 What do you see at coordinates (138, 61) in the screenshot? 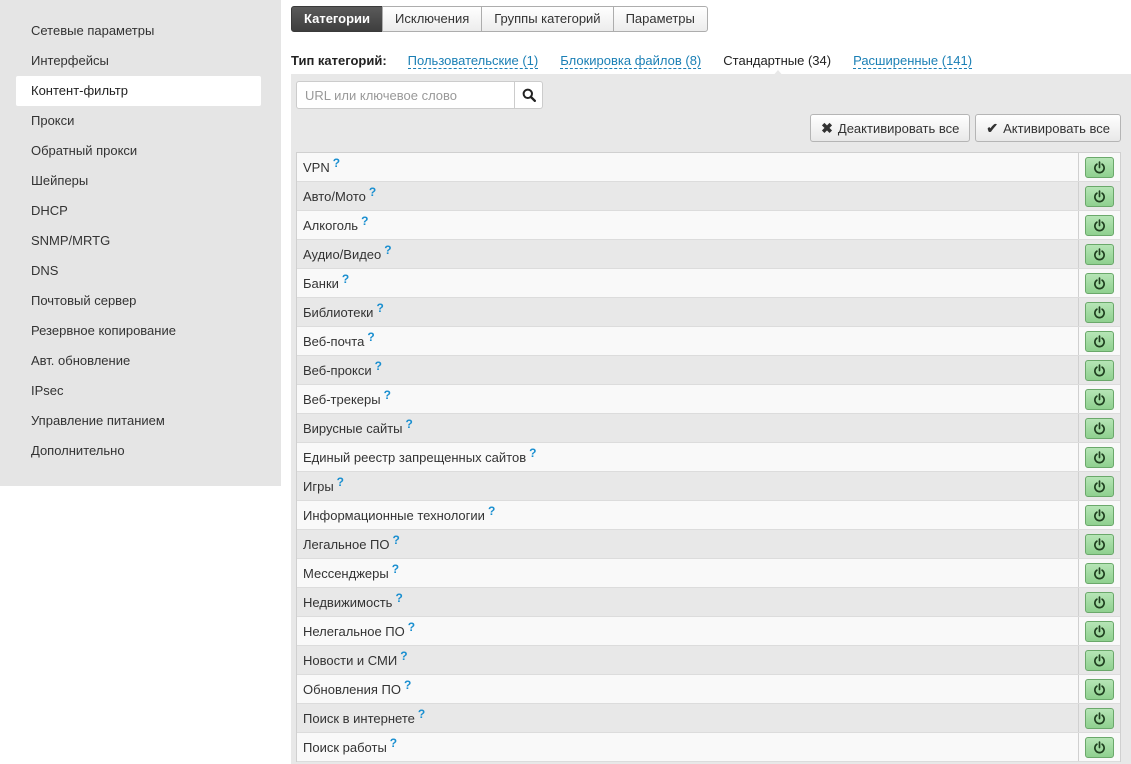
I see `sidebar-item: Интерфейсы` at bounding box center [138, 61].